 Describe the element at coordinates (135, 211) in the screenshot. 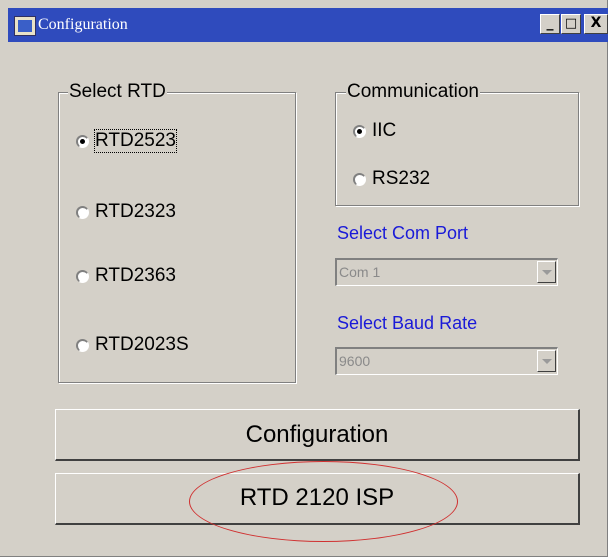

I see `radio-label-rtd2323: RTD2323` at that location.